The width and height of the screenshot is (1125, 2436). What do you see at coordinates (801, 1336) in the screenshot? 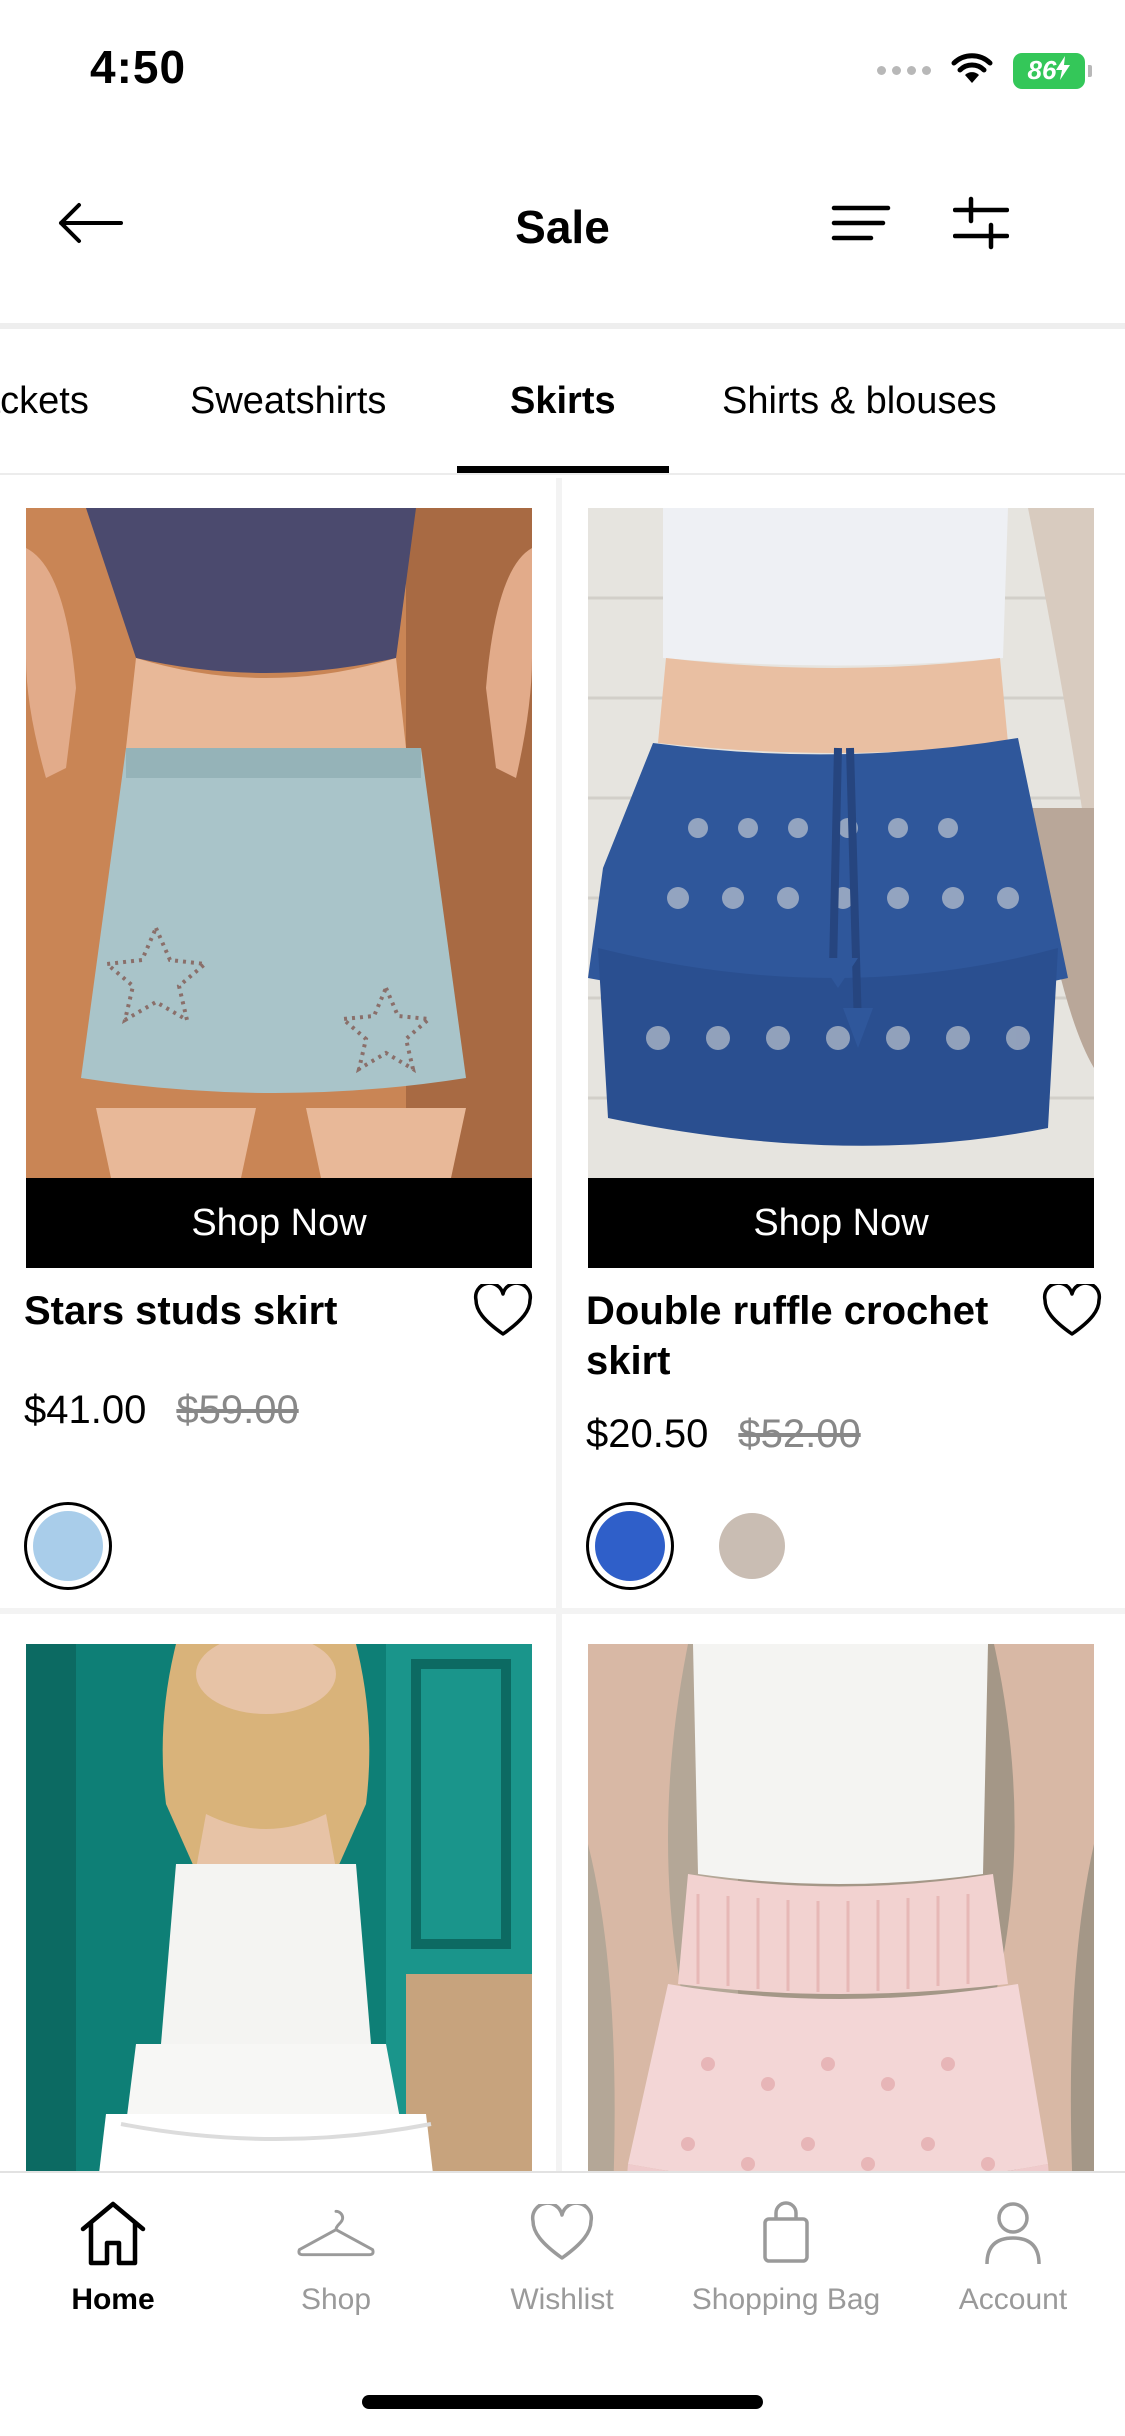
I see `product-name: Double ruffle crochet skirt` at bounding box center [801, 1336].